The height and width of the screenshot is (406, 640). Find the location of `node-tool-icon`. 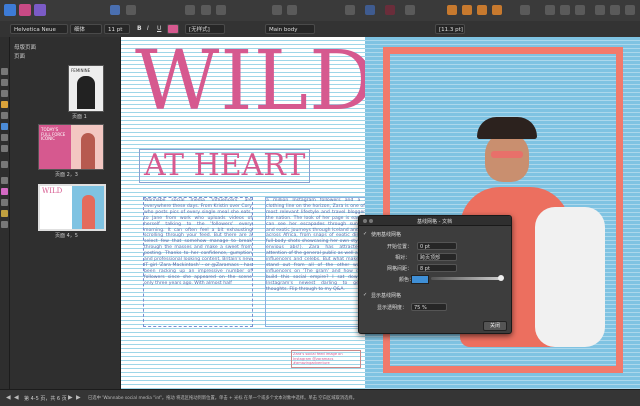

node-tool-icon is located at coordinates (4, 82).